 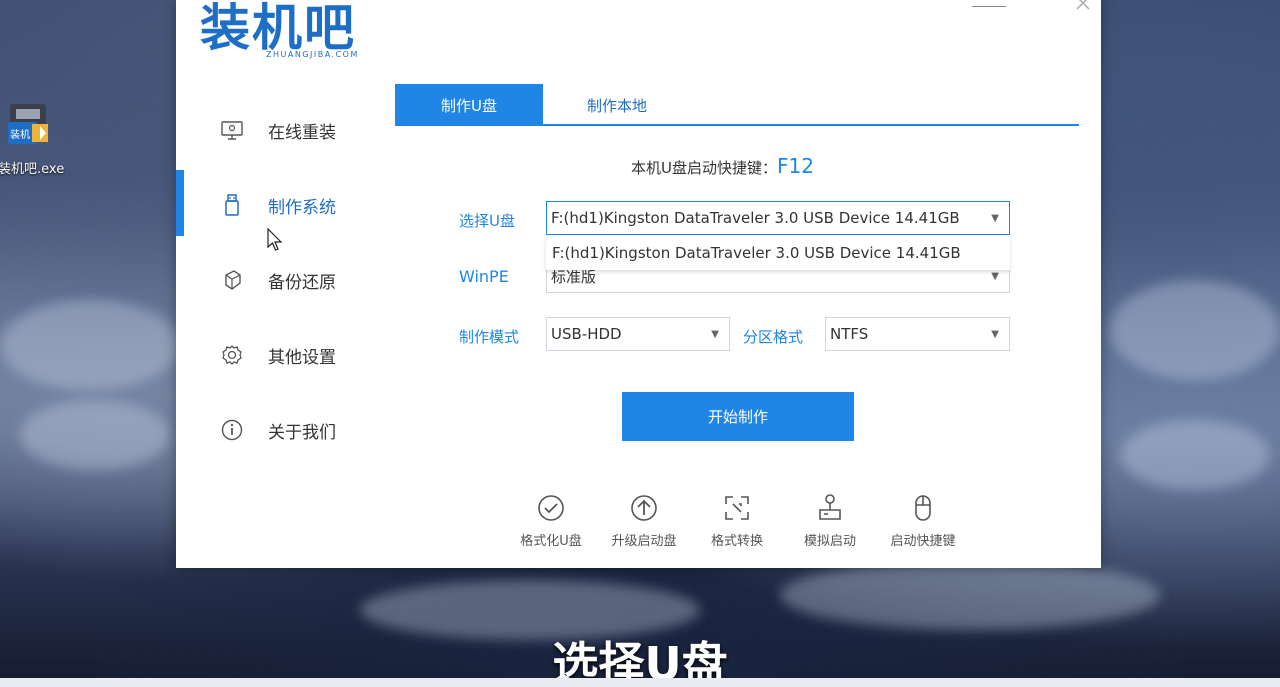 I want to click on monitor-icon, so click(x=232, y=130).